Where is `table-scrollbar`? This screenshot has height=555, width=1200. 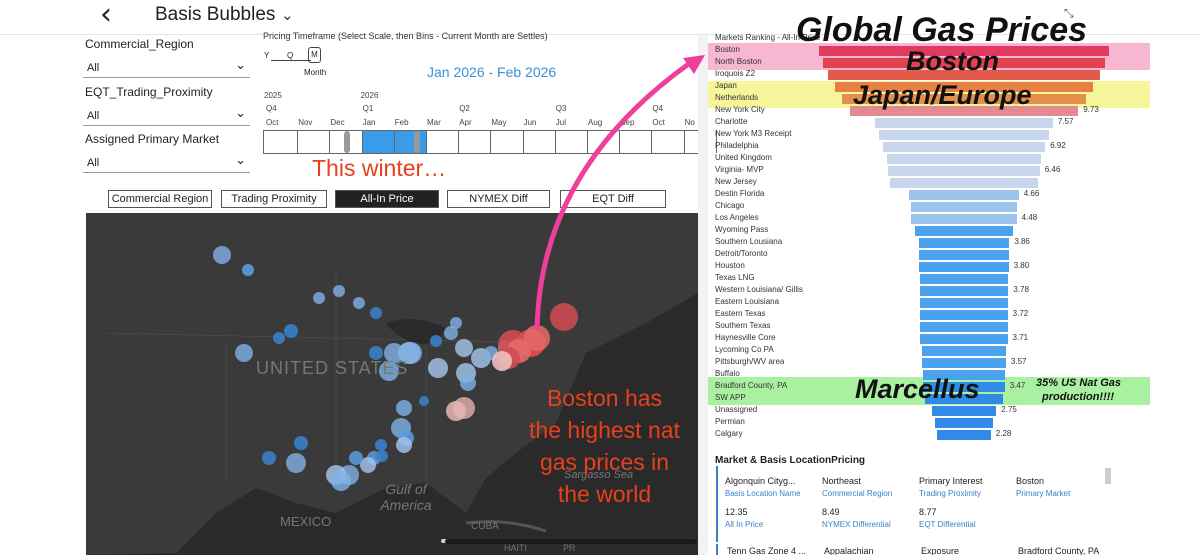 table-scrollbar is located at coordinates (1108, 476).